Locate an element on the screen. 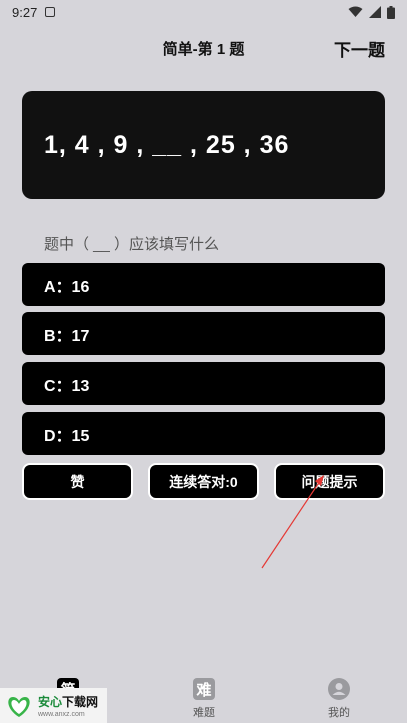 The image size is (407, 723). next-question-button: 下一题 is located at coordinates (359, 48).